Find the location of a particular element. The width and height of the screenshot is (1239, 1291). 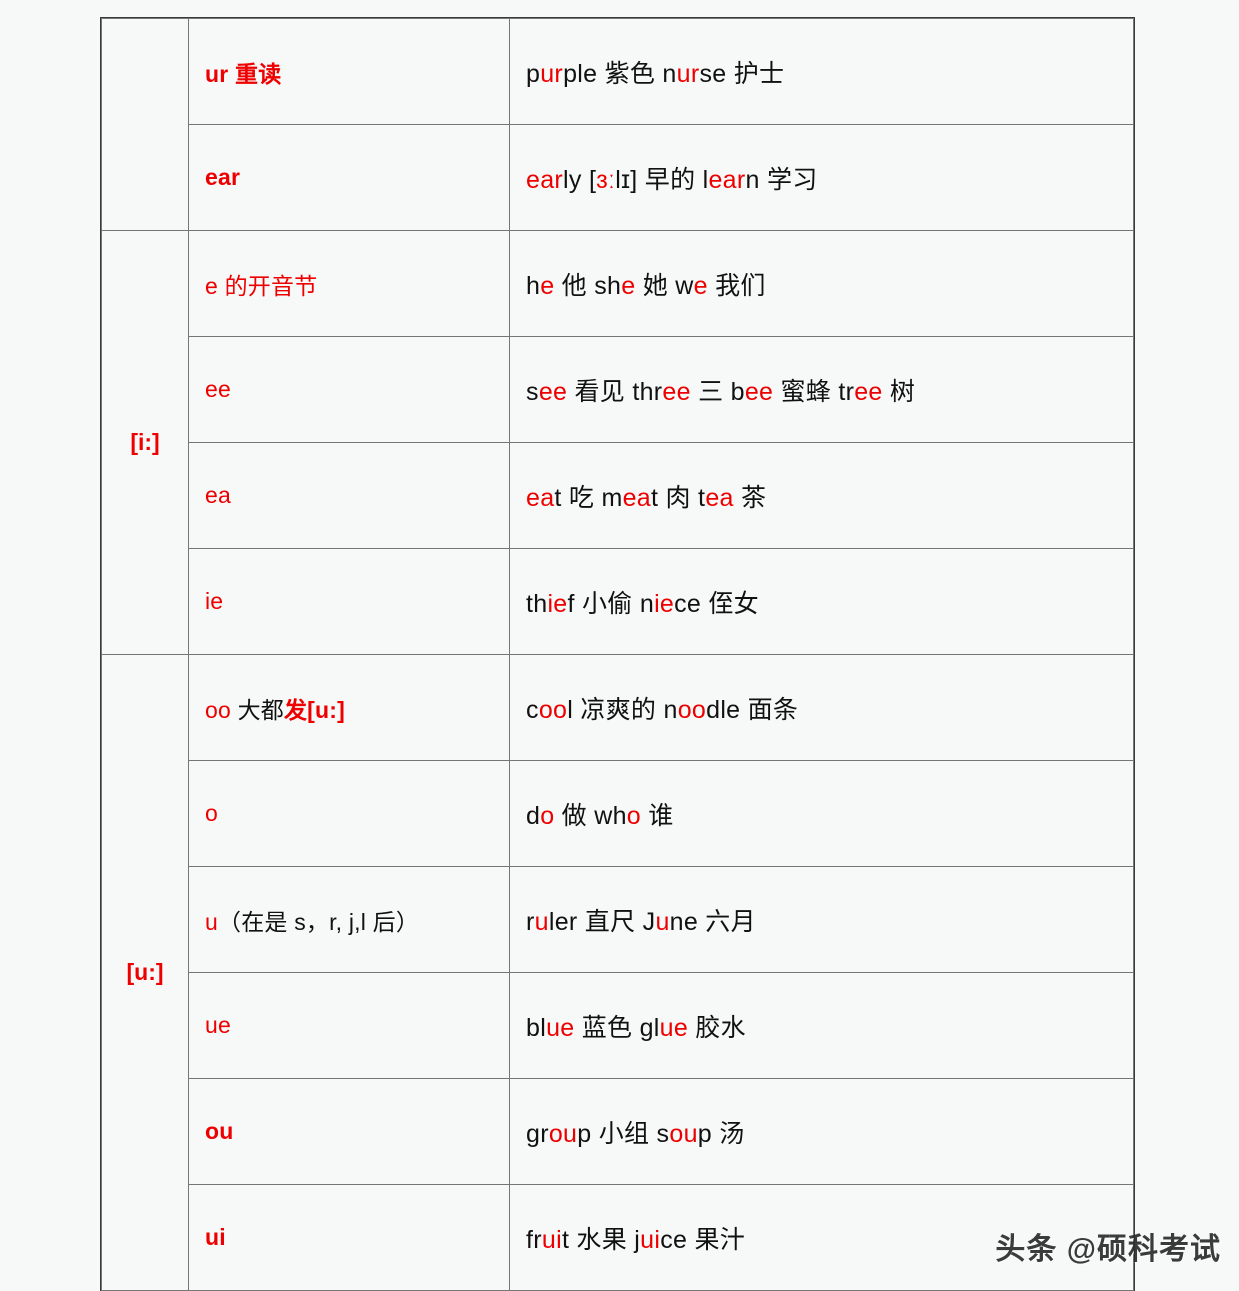

word-segment: dle 面条 is located at coordinates (752, 709).